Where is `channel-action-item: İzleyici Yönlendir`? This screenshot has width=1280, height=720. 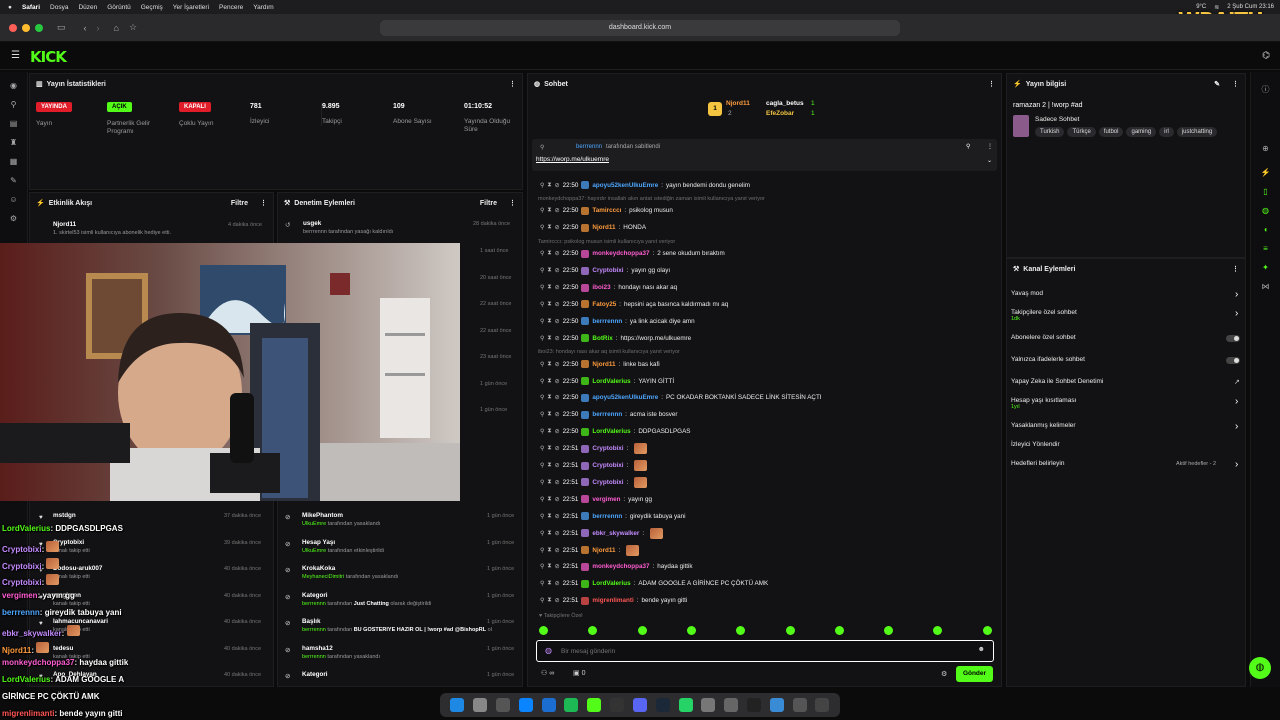
channel-action-item: İzleyici Yönlendir is located at coordinates (1035, 444).